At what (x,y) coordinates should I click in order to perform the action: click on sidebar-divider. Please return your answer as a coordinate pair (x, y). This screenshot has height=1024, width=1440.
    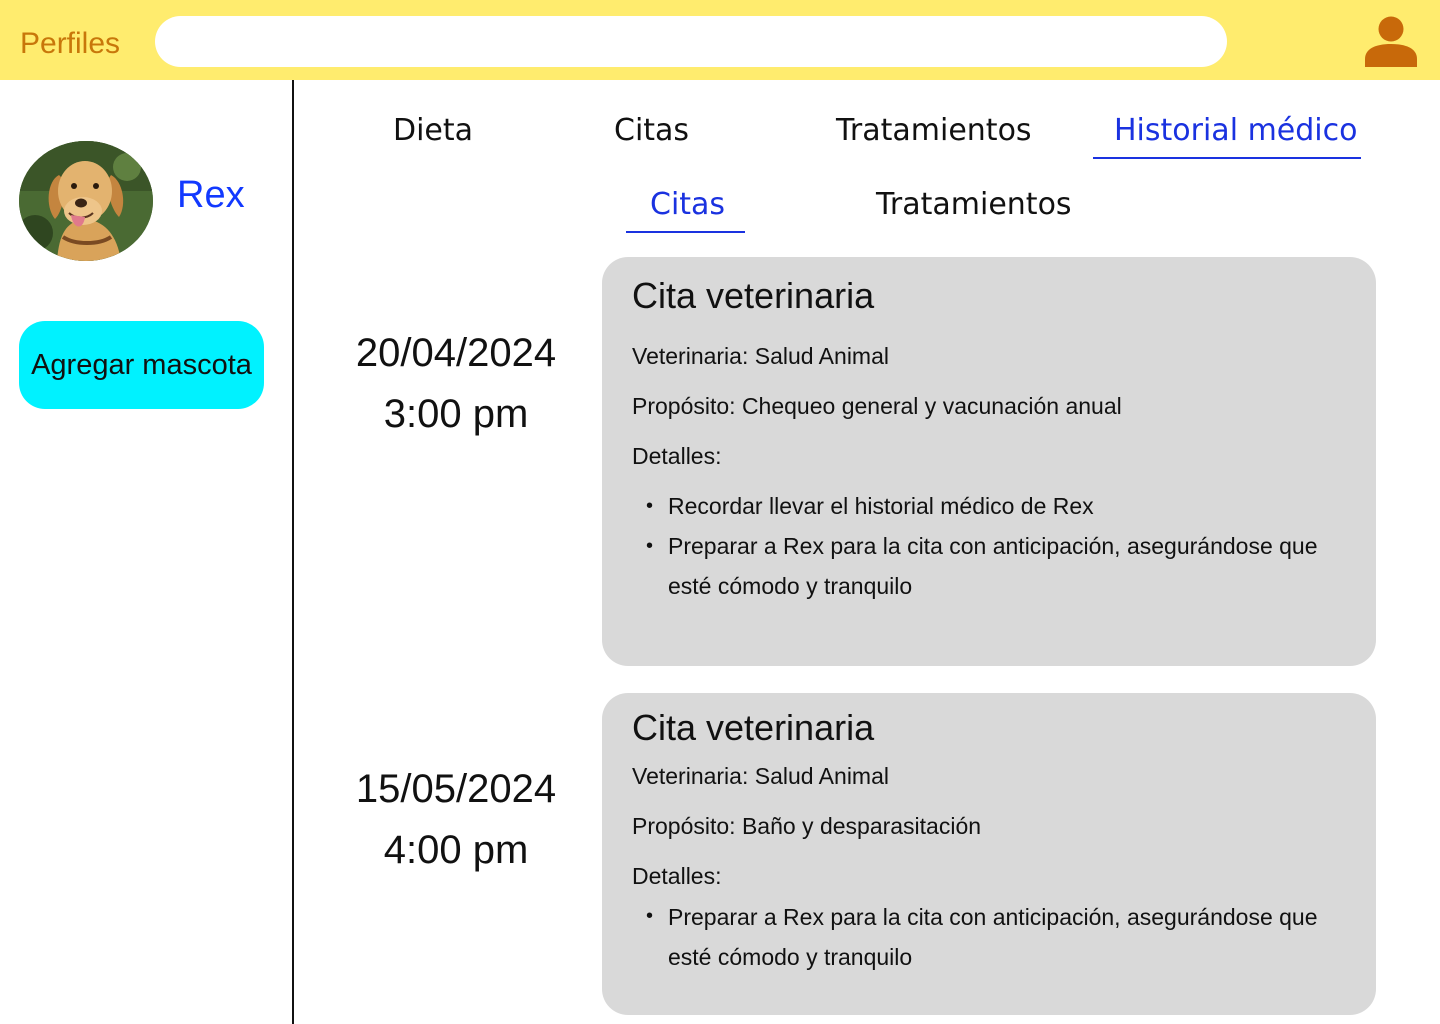
    Looking at the image, I should click on (293, 552).